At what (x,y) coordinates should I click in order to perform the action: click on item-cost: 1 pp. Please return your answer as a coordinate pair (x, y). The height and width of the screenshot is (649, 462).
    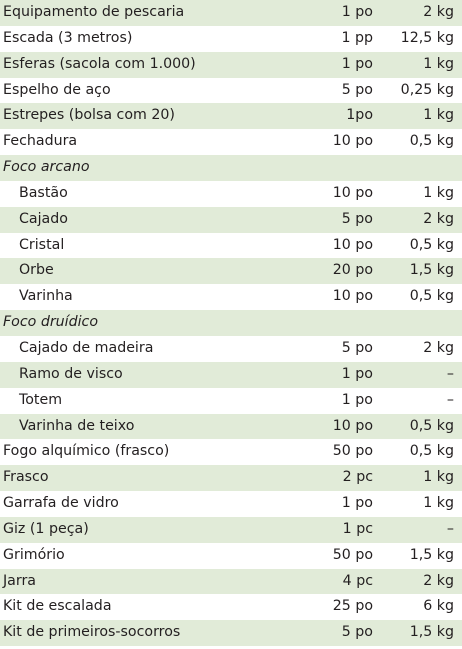
    Looking at the image, I should click on (357, 37).